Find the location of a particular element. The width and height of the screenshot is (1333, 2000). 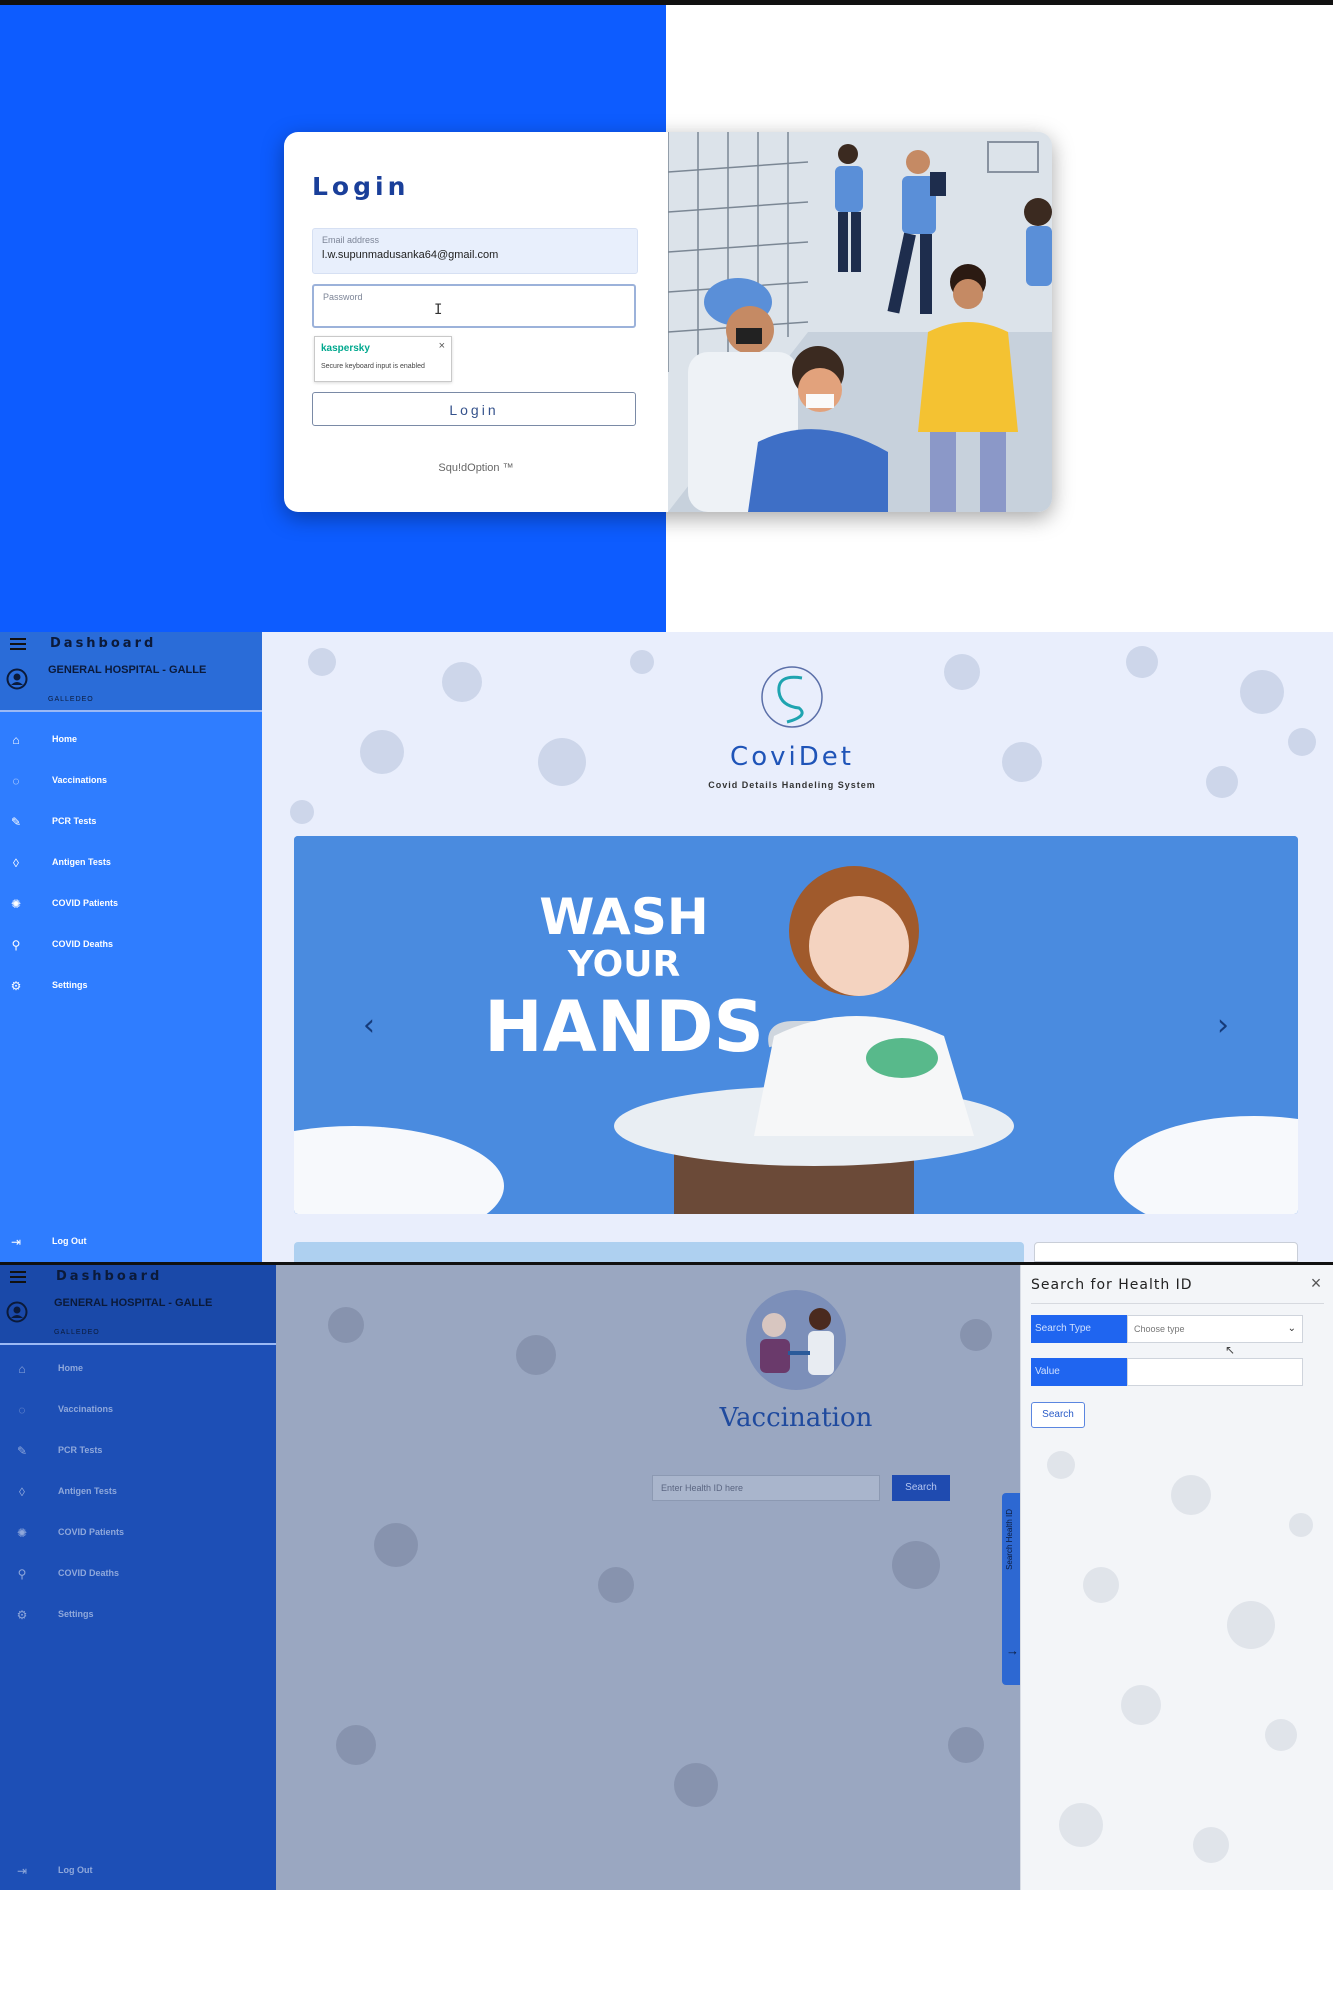

drawer-search-button: Search is located at coordinates (1058, 1415).